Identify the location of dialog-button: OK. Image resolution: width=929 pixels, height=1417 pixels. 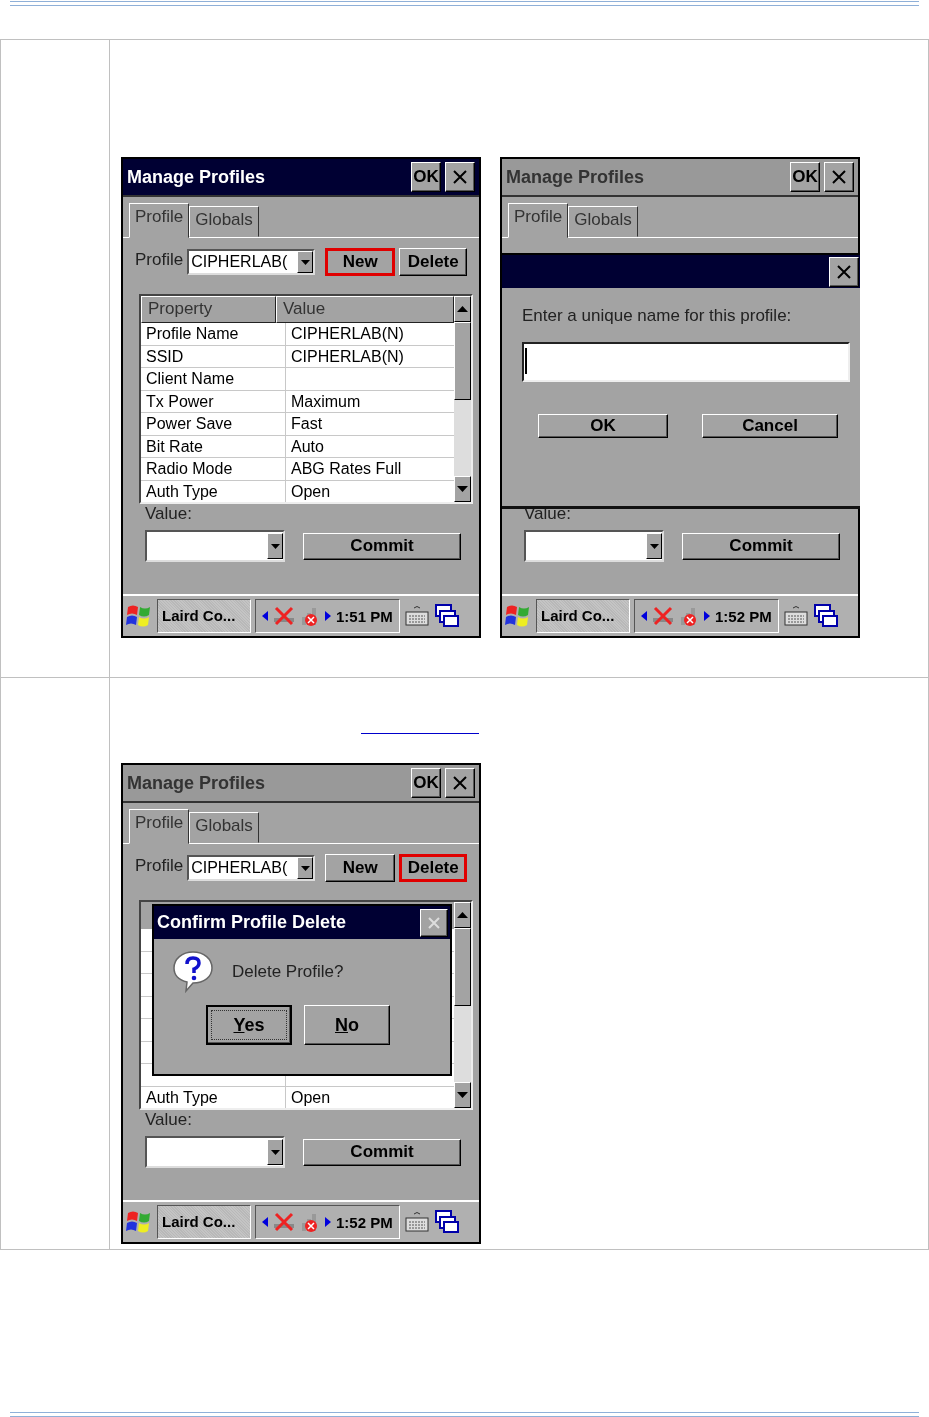
(603, 426).